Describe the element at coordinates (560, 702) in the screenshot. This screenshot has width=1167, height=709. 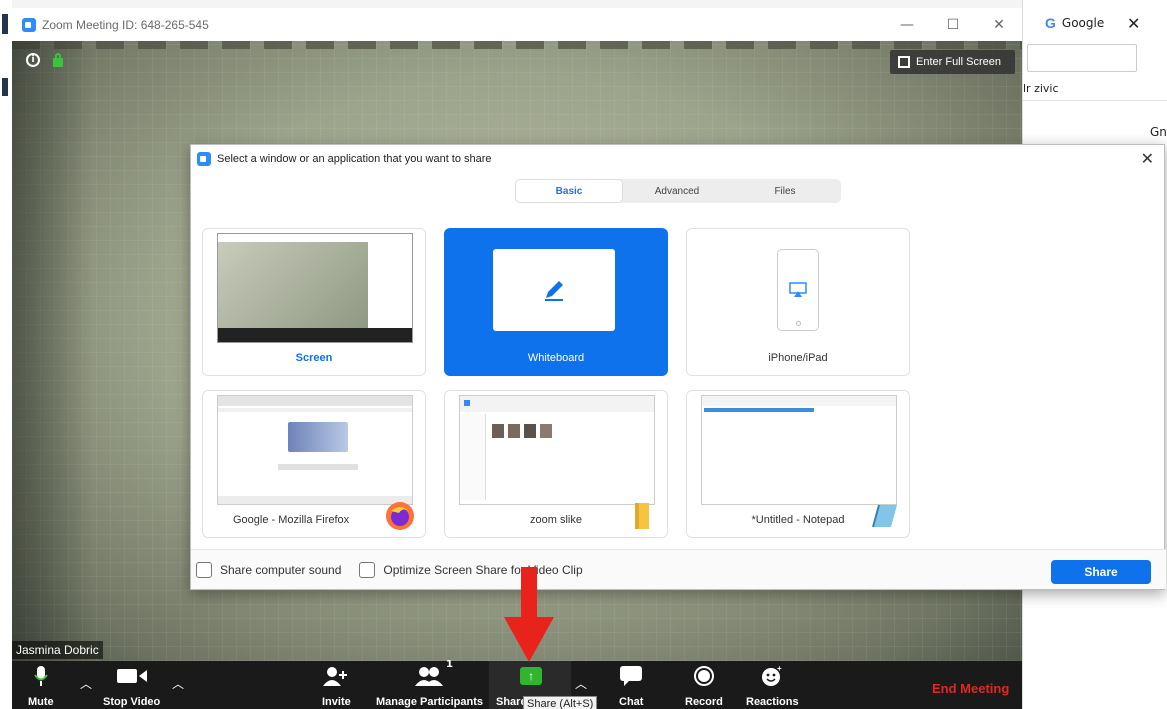
I see `share-tooltip: Share (Alt+S)` at that location.